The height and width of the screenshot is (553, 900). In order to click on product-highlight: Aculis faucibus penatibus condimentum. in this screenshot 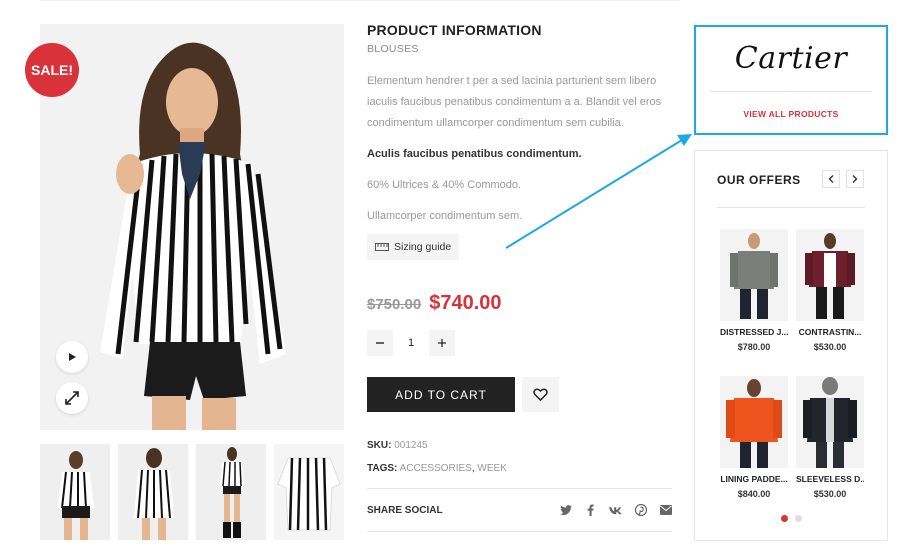, I will do `click(474, 154)`.